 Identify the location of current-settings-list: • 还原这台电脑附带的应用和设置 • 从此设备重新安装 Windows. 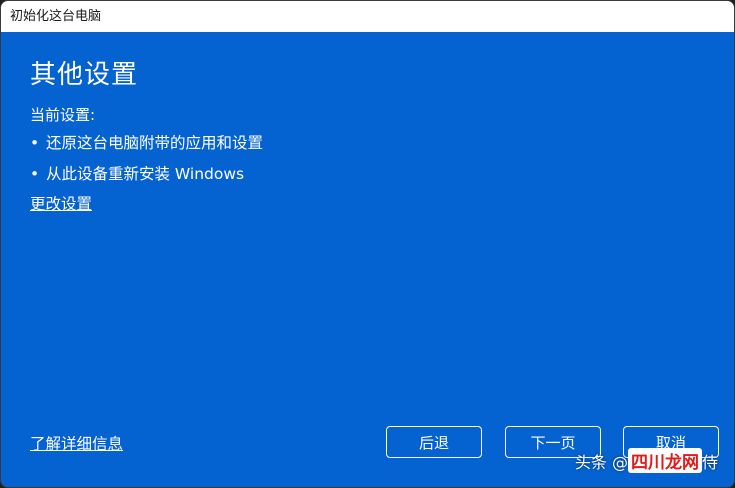
(146, 159).